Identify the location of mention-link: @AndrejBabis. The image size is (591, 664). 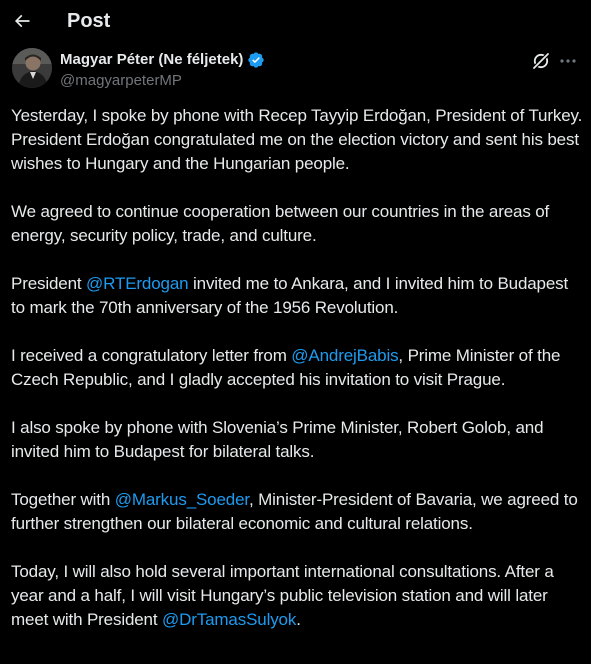
(344, 355).